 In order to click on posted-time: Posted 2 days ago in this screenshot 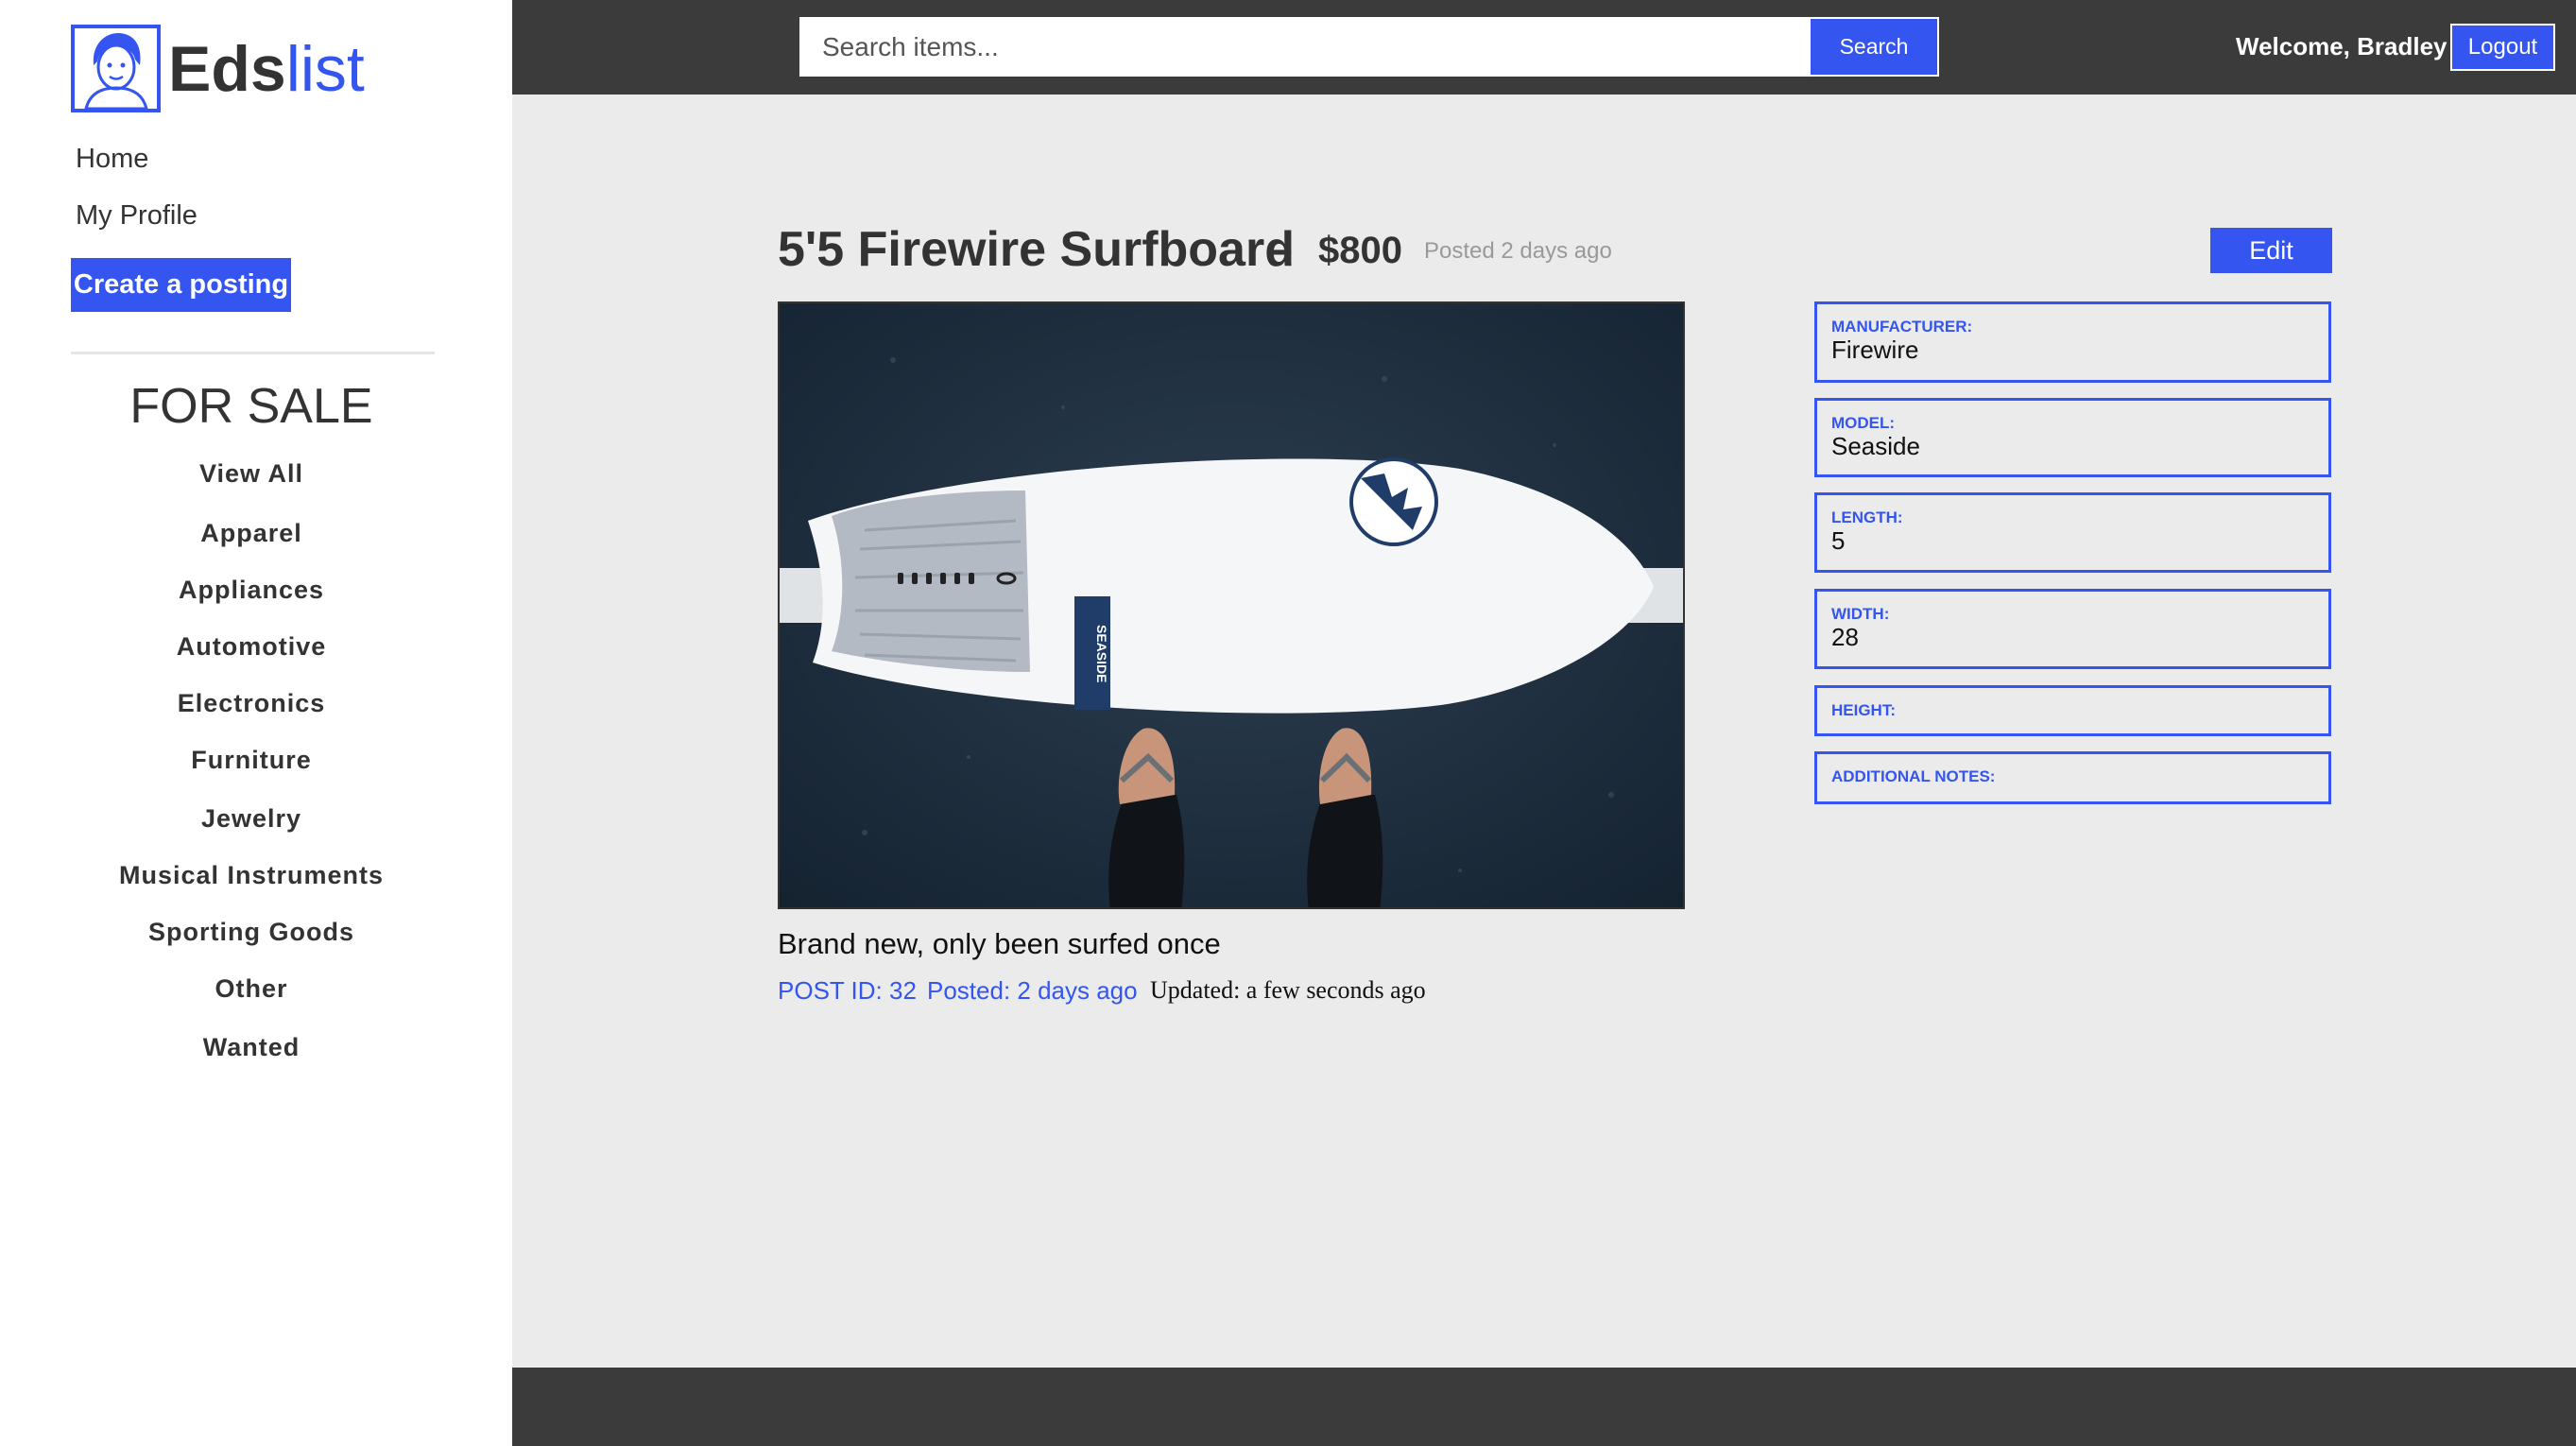, I will do `click(1518, 251)`.